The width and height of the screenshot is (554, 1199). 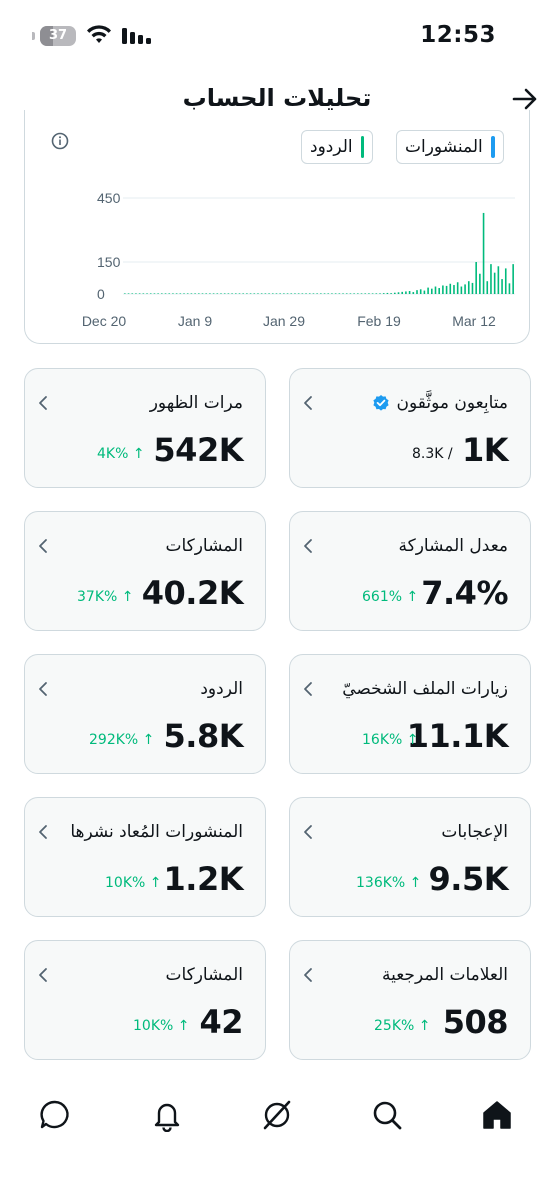 I want to click on info-icon, so click(x=60, y=141).